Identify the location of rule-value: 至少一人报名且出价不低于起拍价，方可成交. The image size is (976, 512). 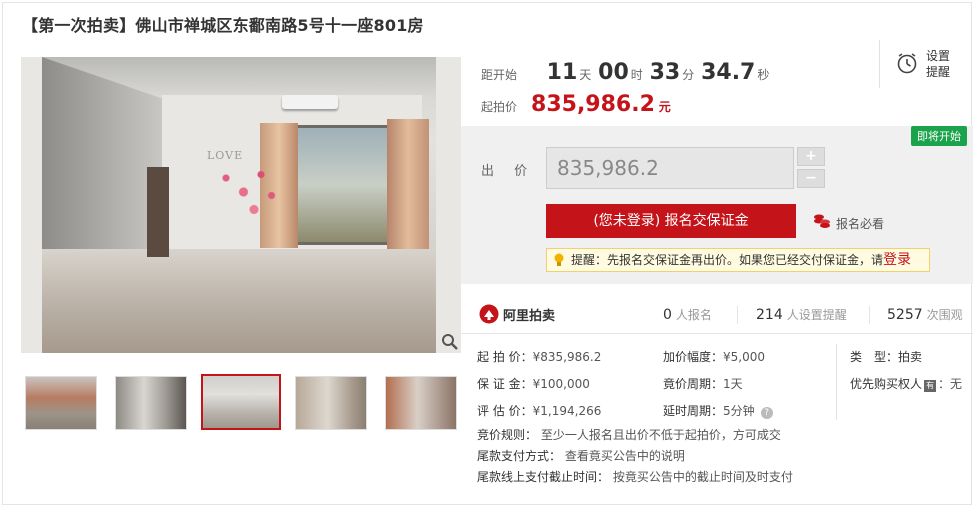
(660, 435).